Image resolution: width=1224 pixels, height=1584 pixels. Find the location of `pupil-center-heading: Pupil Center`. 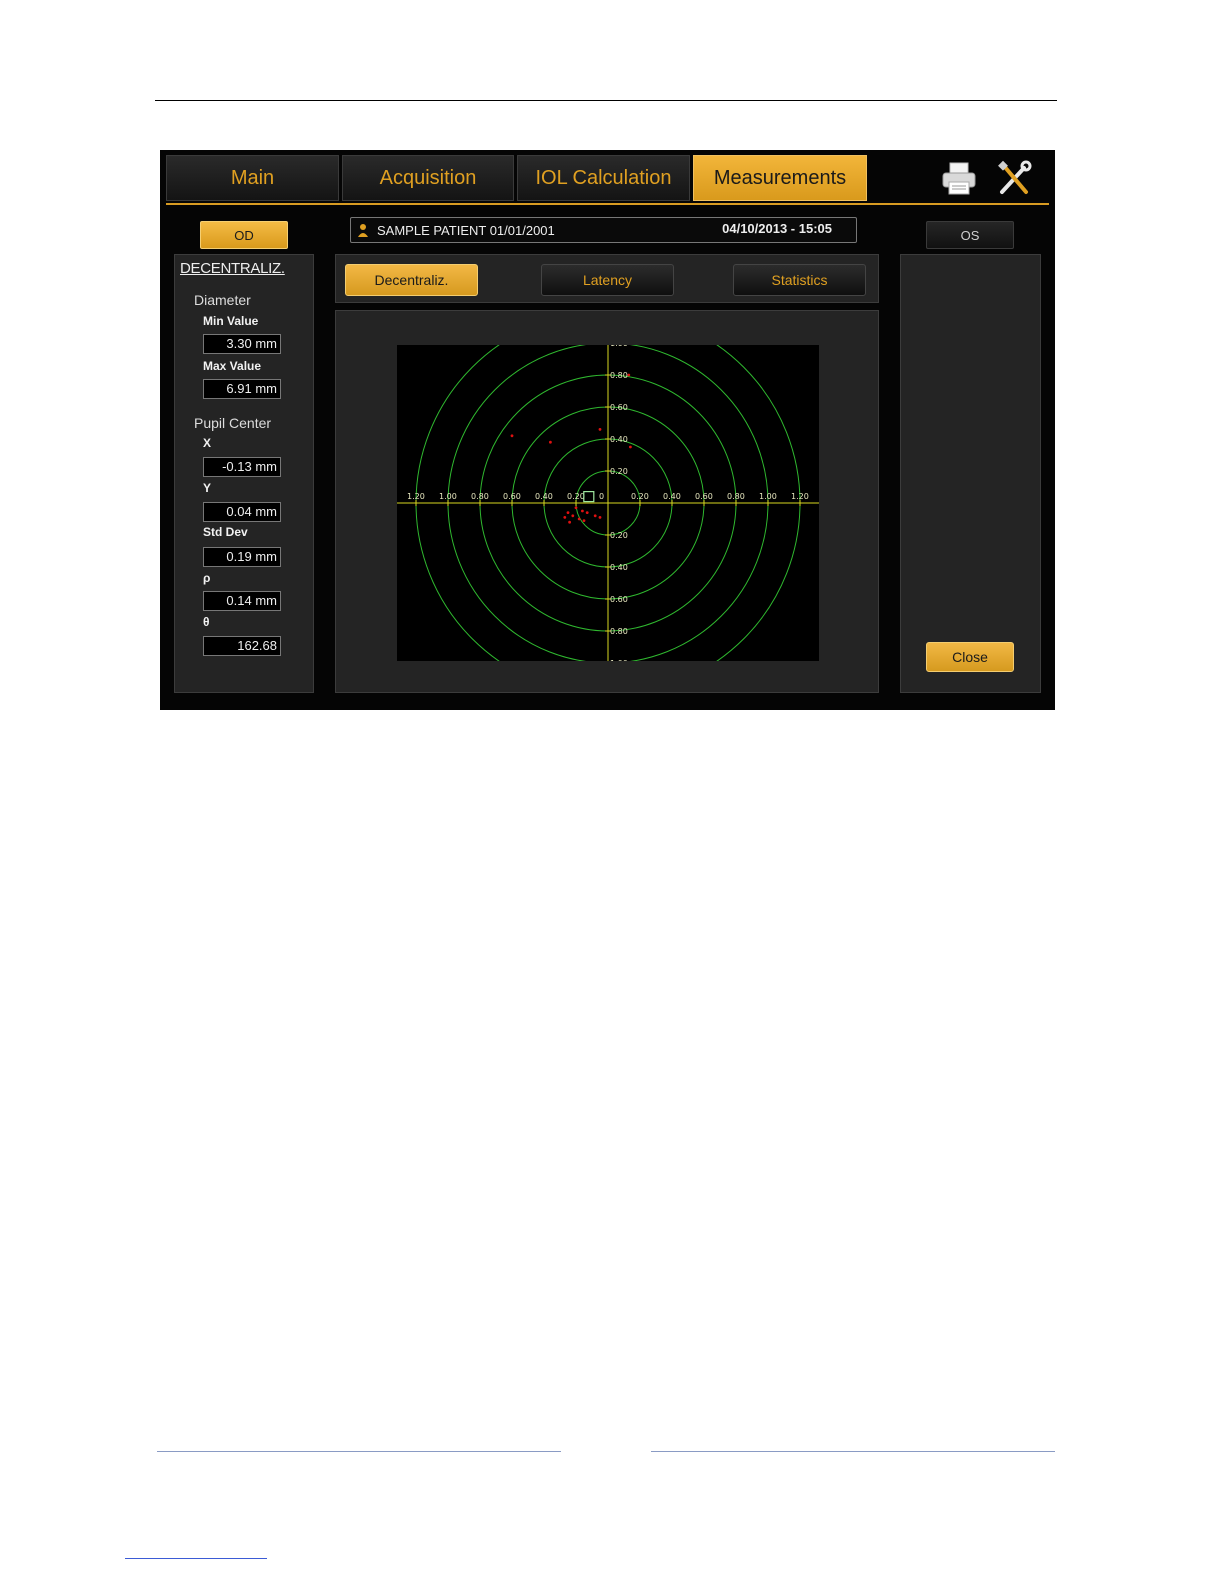

pupil-center-heading: Pupil Center is located at coordinates (233, 423).